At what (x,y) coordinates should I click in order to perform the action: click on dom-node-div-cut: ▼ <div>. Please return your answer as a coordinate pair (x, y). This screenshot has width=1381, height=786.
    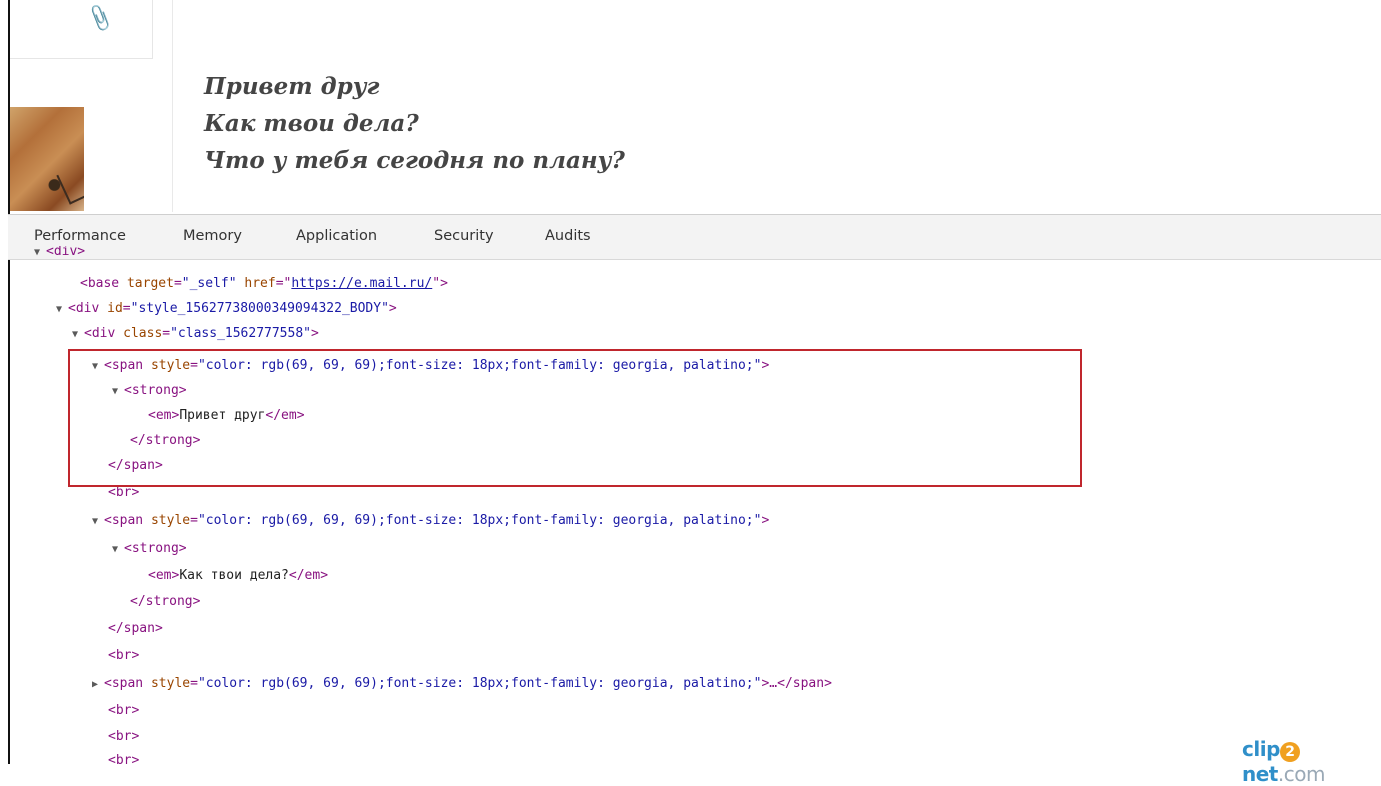
    Looking at the image, I should click on (59, 253).